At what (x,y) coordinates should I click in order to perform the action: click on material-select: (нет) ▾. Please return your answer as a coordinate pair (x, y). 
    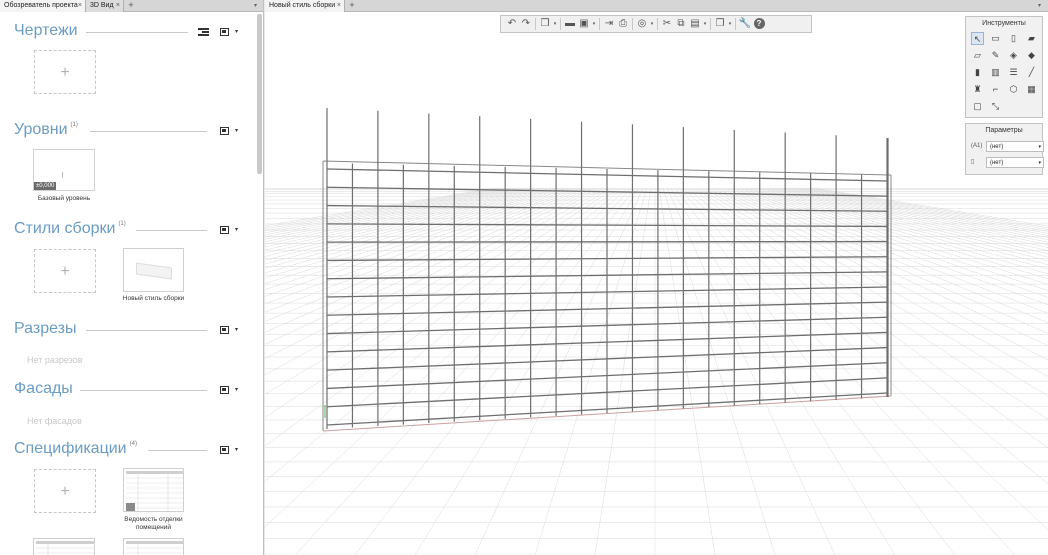
    Looking at the image, I should click on (1015, 162).